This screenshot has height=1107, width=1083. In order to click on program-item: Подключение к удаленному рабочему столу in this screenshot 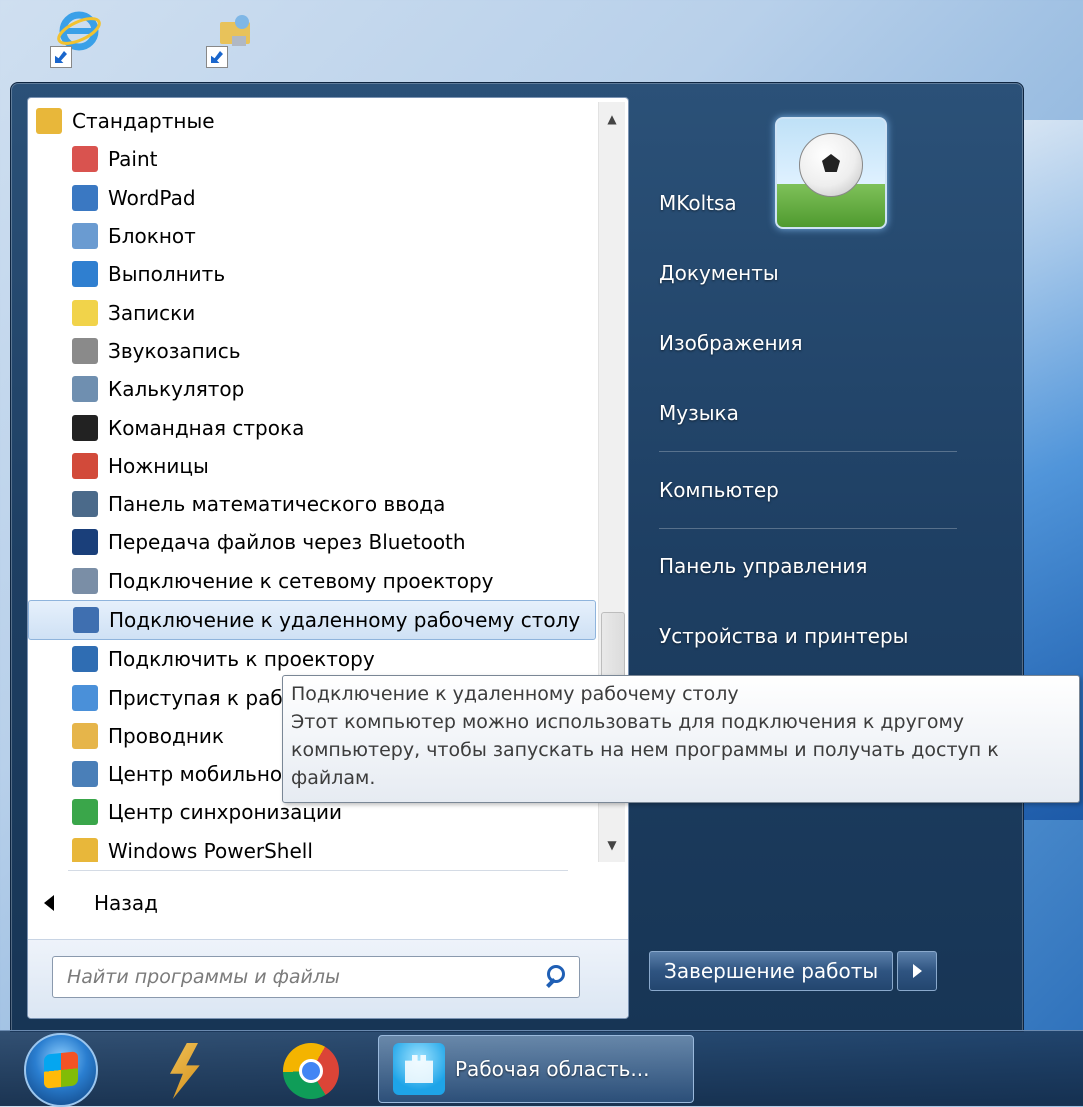, I will do `click(312, 620)`.